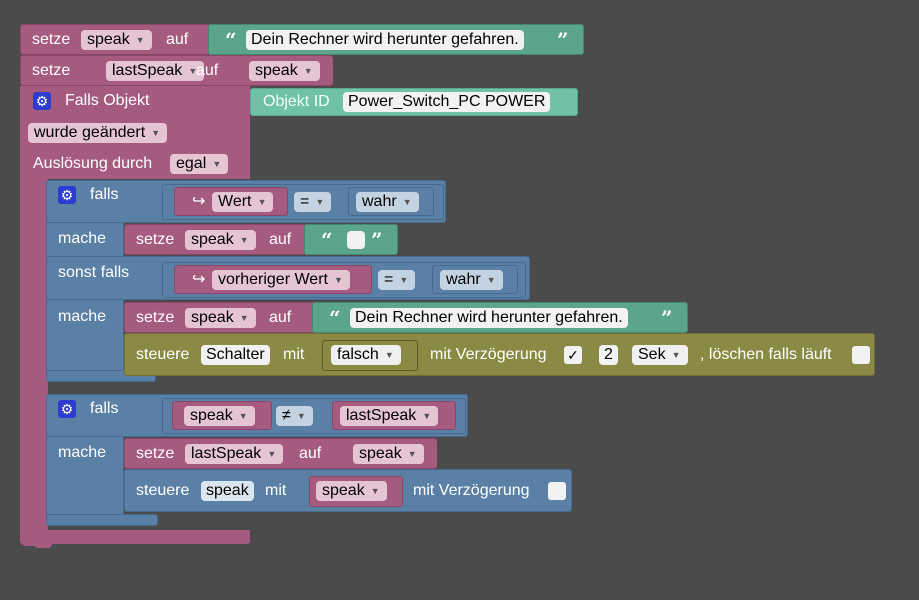 The height and width of the screenshot is (600, 919). Describe the element at coordinates (227, 491) in the screenshot. I see `object-field: speak` at that location.